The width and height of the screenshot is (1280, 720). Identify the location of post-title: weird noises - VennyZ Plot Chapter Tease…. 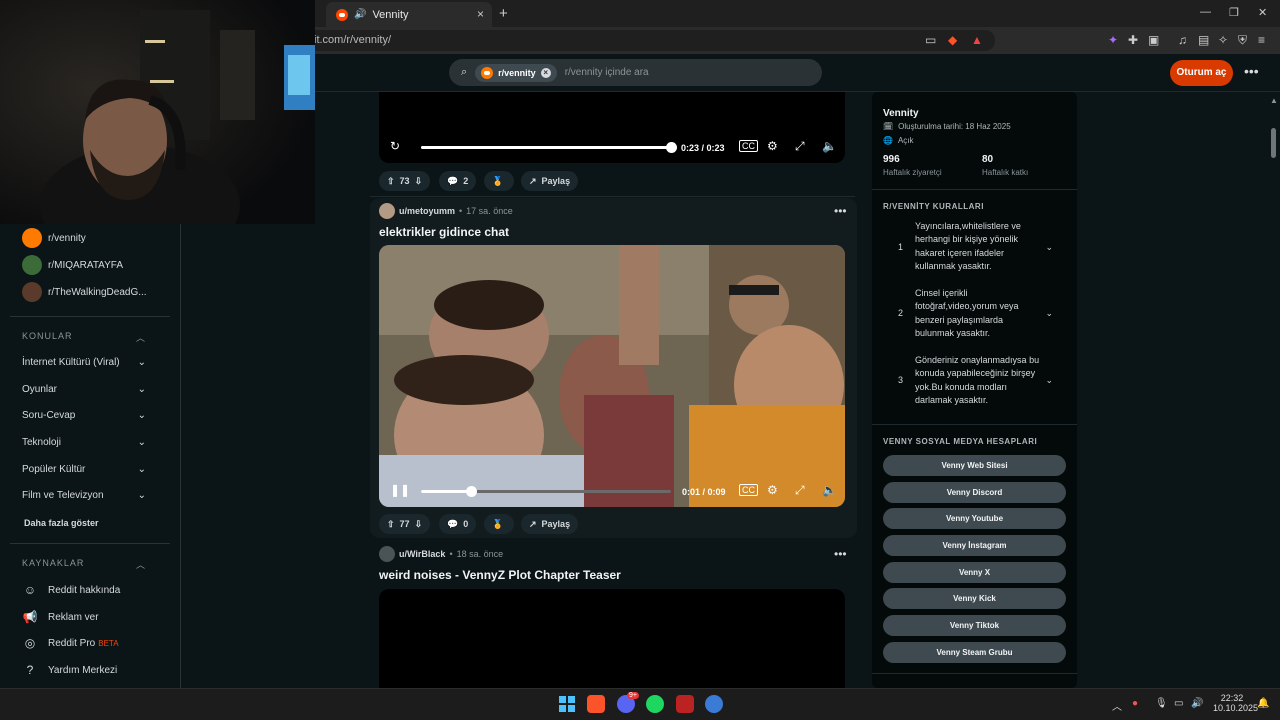
(500, 575).